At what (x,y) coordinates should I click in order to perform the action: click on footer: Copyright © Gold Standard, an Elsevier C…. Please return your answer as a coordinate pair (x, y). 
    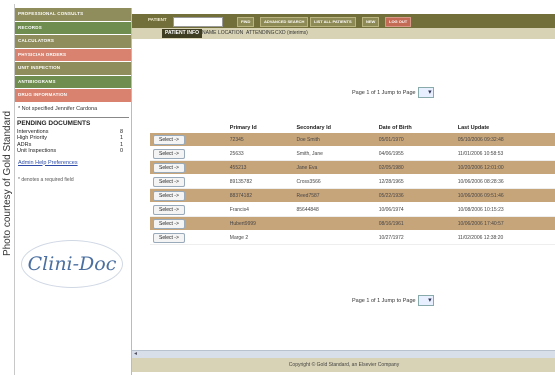
    Looking at the image, I should click on (343, 365).